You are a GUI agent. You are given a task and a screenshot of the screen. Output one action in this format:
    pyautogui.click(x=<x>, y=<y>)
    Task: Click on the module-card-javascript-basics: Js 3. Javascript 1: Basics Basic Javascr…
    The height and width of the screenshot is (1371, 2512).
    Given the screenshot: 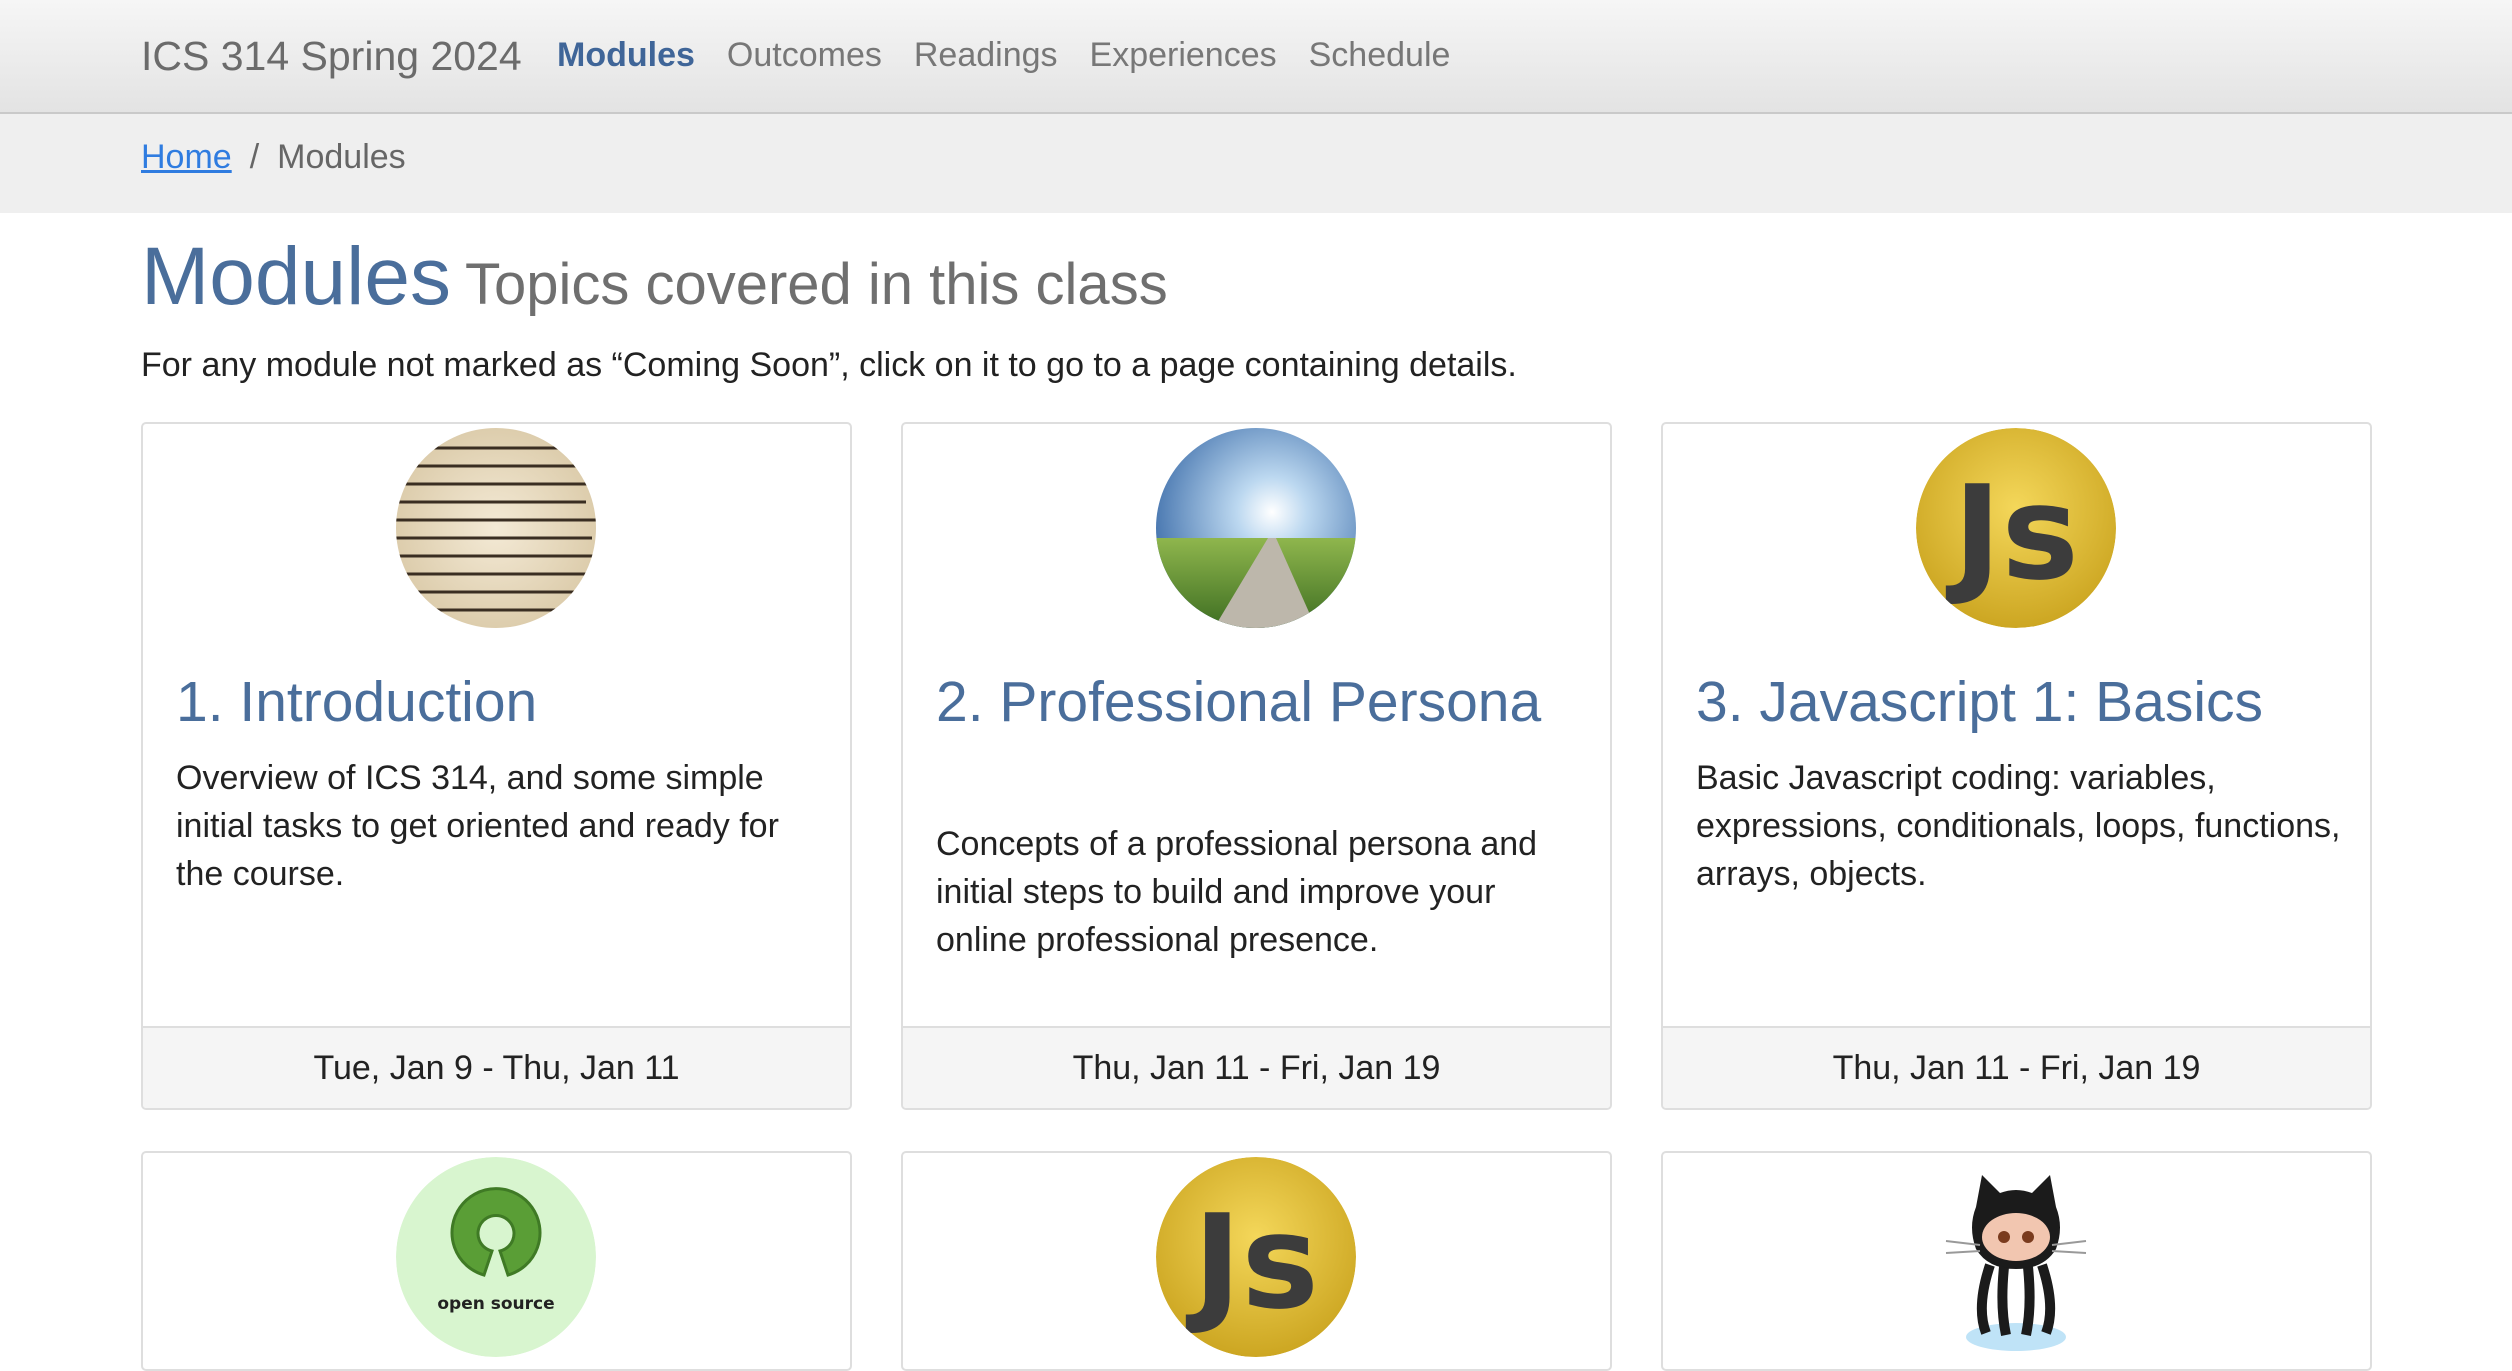 What is the action you would take?
    pyautogui.click(x=2016, y=766)
    